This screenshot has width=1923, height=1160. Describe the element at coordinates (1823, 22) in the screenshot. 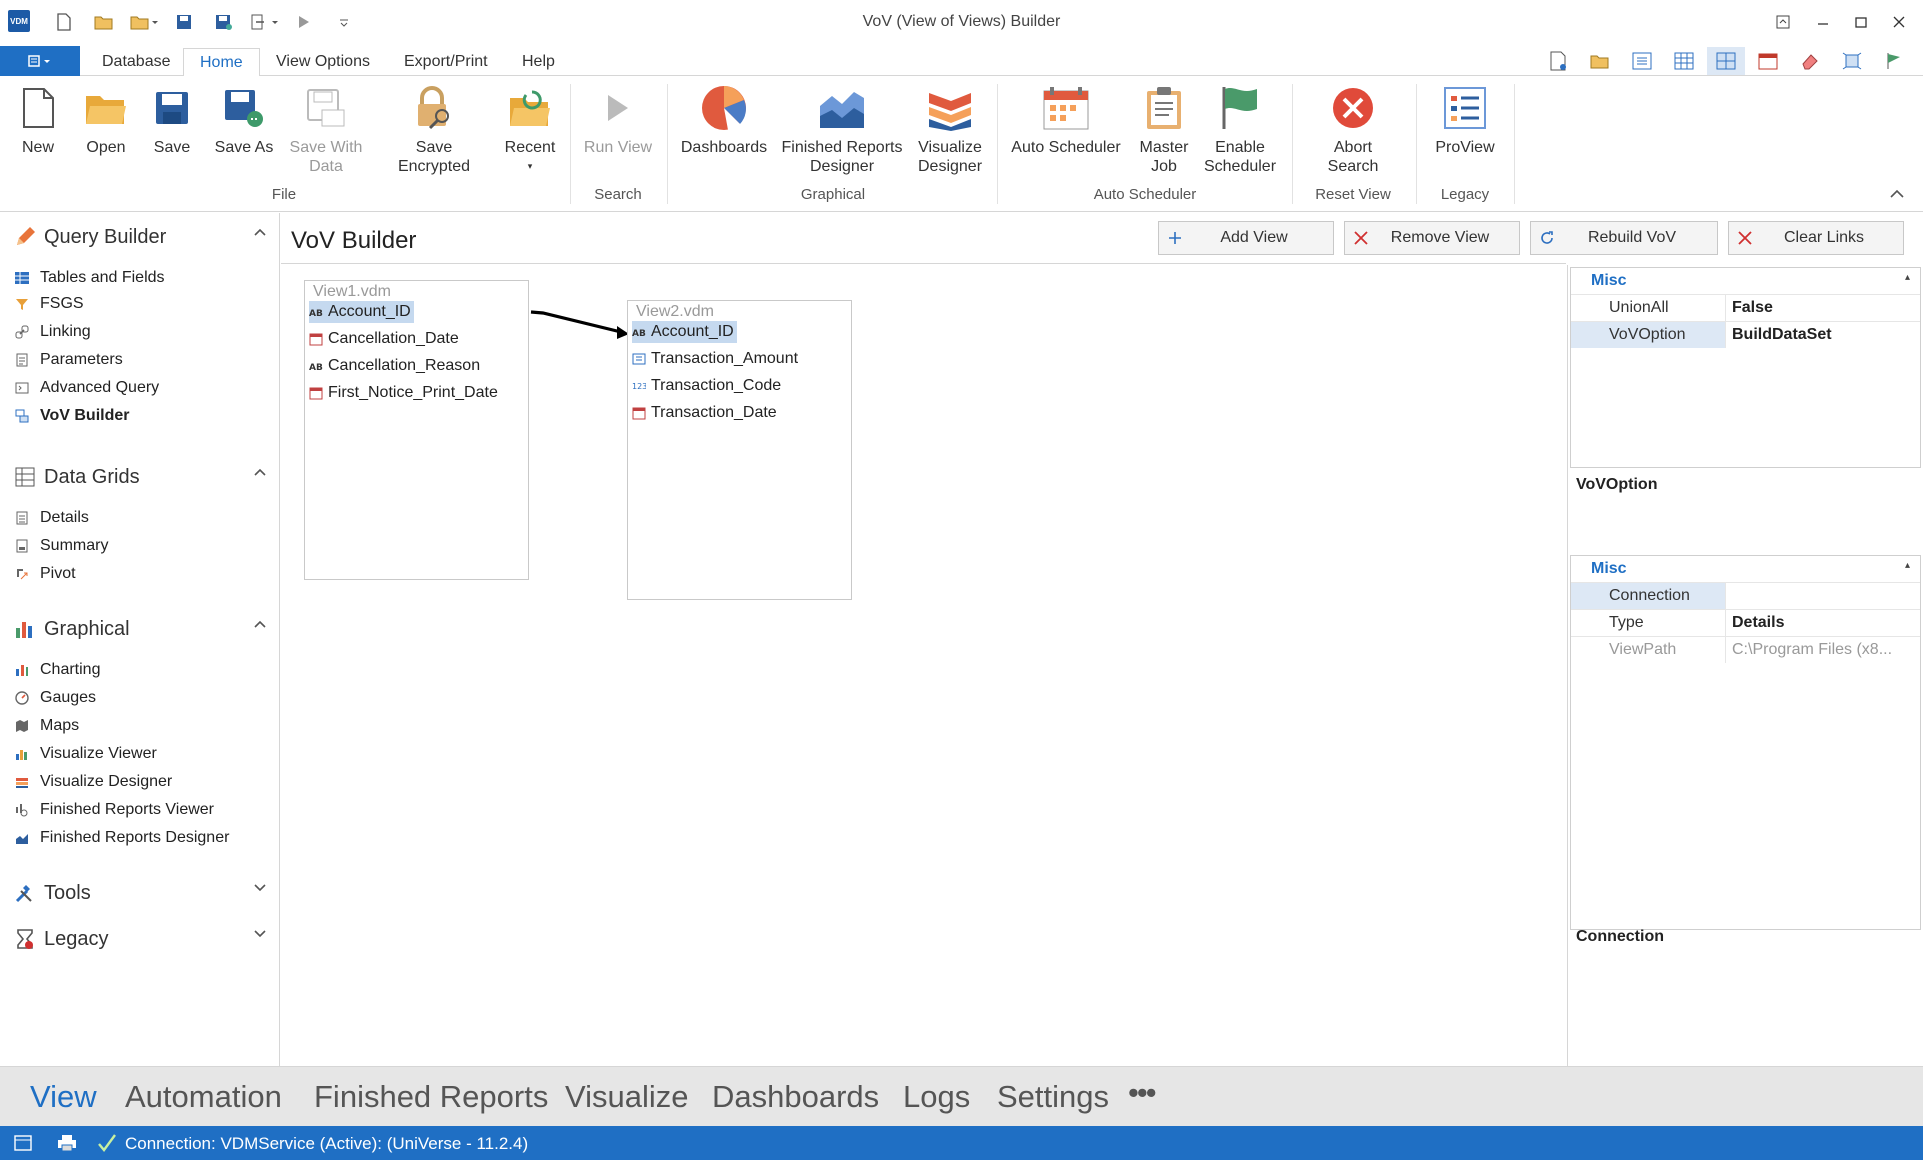

I see `minimize-icon` at that location.